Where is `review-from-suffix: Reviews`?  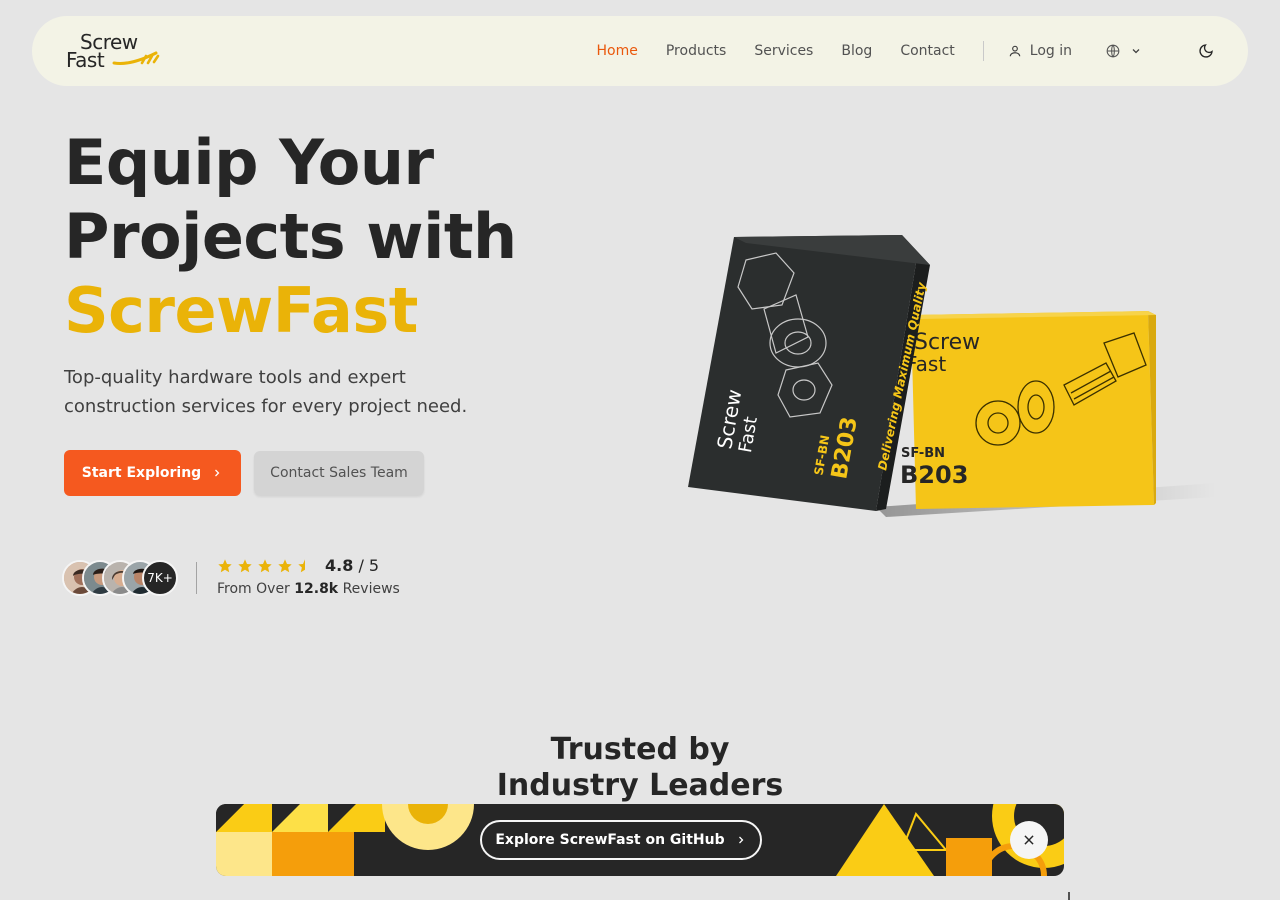 review-from-suffix: Reviews is located at coordinates (371, 589).